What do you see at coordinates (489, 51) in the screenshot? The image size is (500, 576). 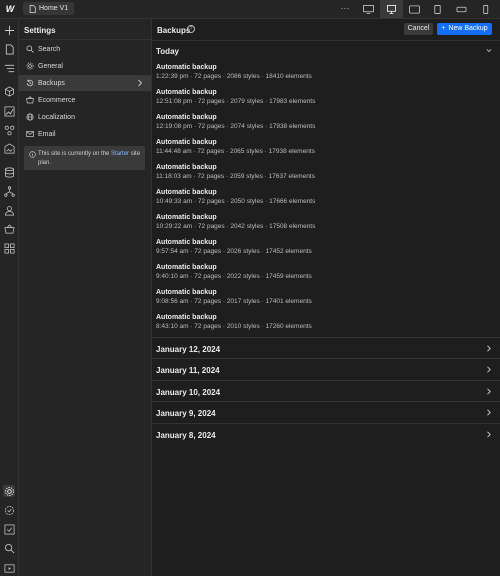 I see `chevron-down-icon` at bounding box center [489, 51].